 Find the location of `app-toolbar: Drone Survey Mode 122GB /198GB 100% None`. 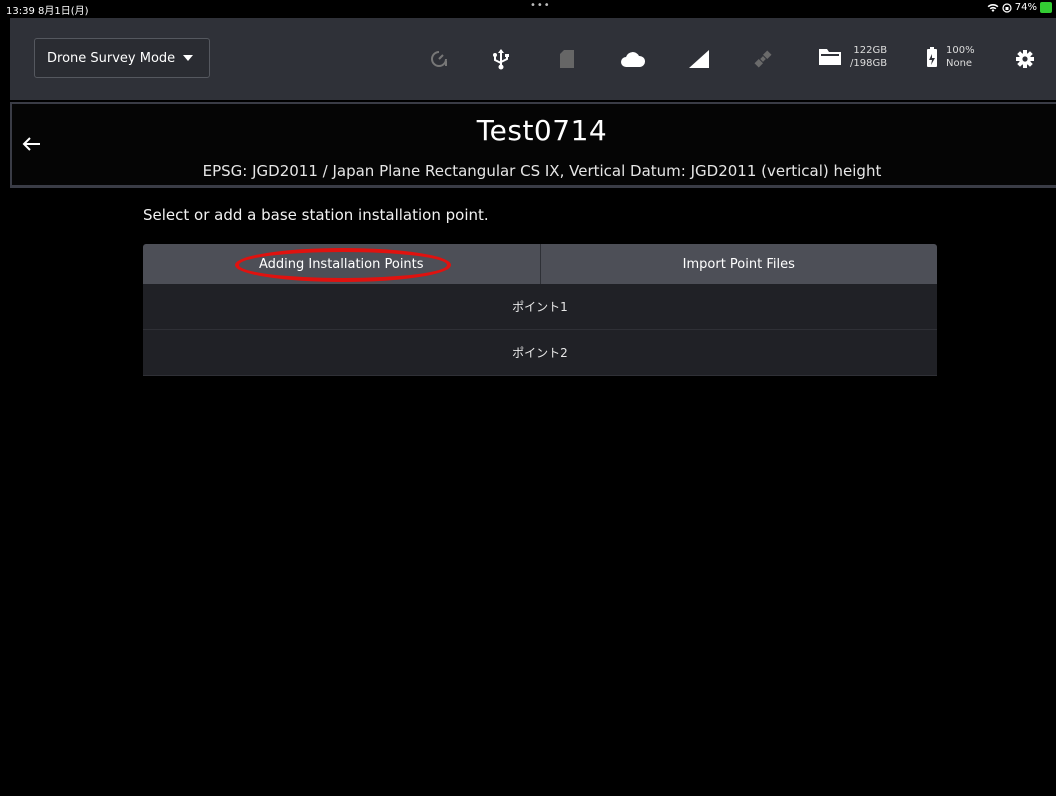

app-toolbar: Drone Survey Mode 122GB /198GB 100% None is located at coordinates (533, 59).